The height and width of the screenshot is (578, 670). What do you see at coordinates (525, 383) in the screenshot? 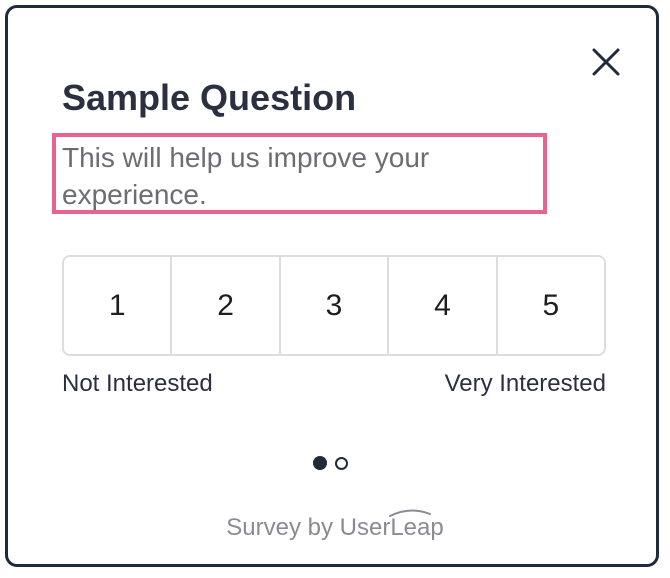
I see `scale-high-label: Very Interested` at bounding box center [525, 383].